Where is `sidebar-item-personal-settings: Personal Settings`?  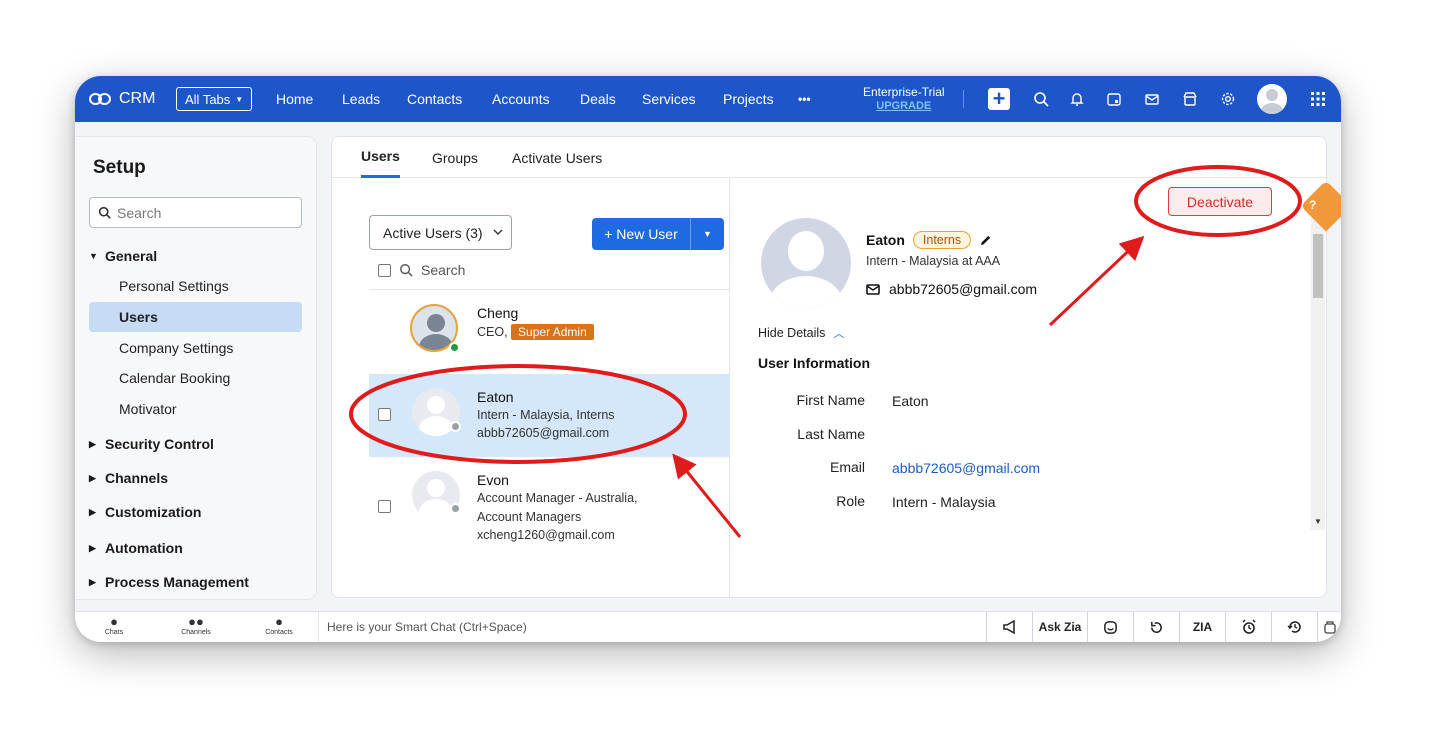
sidebar-item-personal-settings: Personal Settings is located at coordinates (195, 286).